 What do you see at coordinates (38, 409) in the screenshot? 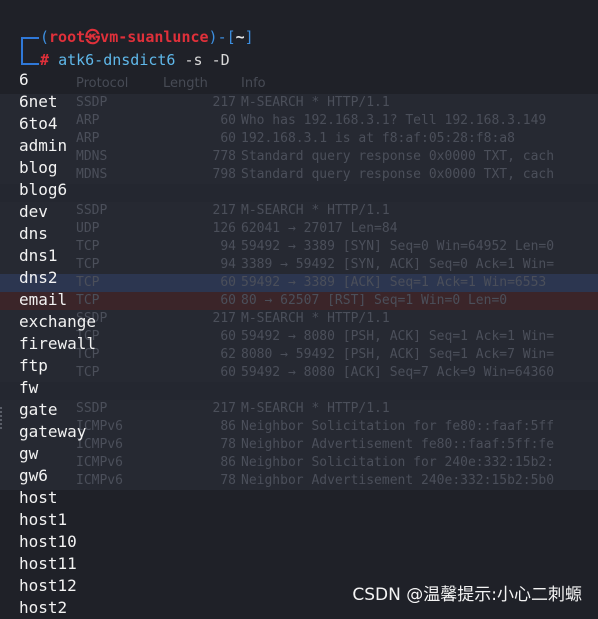
I see `output-line: gate` at bounding box center [38, 409].